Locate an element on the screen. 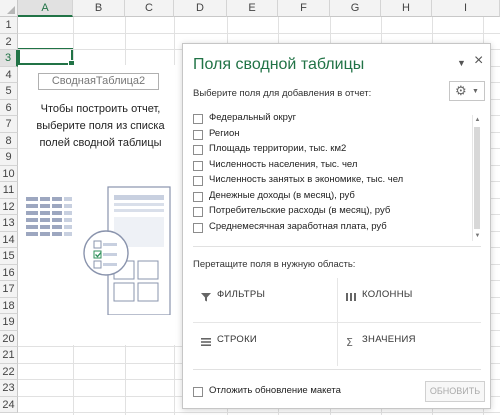 The height and width of the screenshot is (415, 500). sigma-icon: Σ is located at coordinates (349, 342).